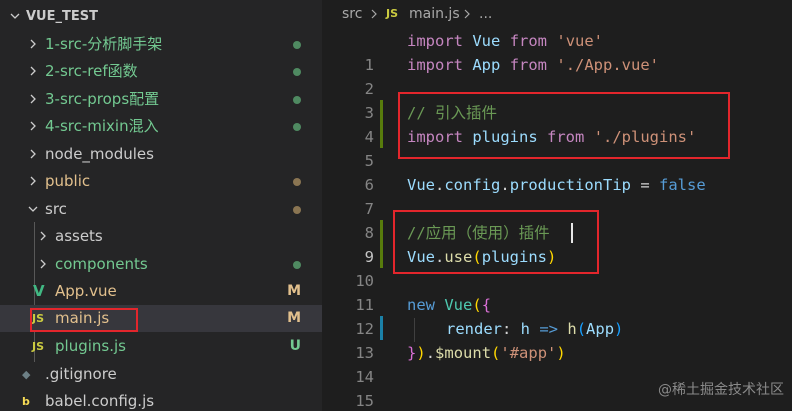 The height and width of the screenshot is (411, 792). I want to click on tree-folder-item: public, so click(161, 181).